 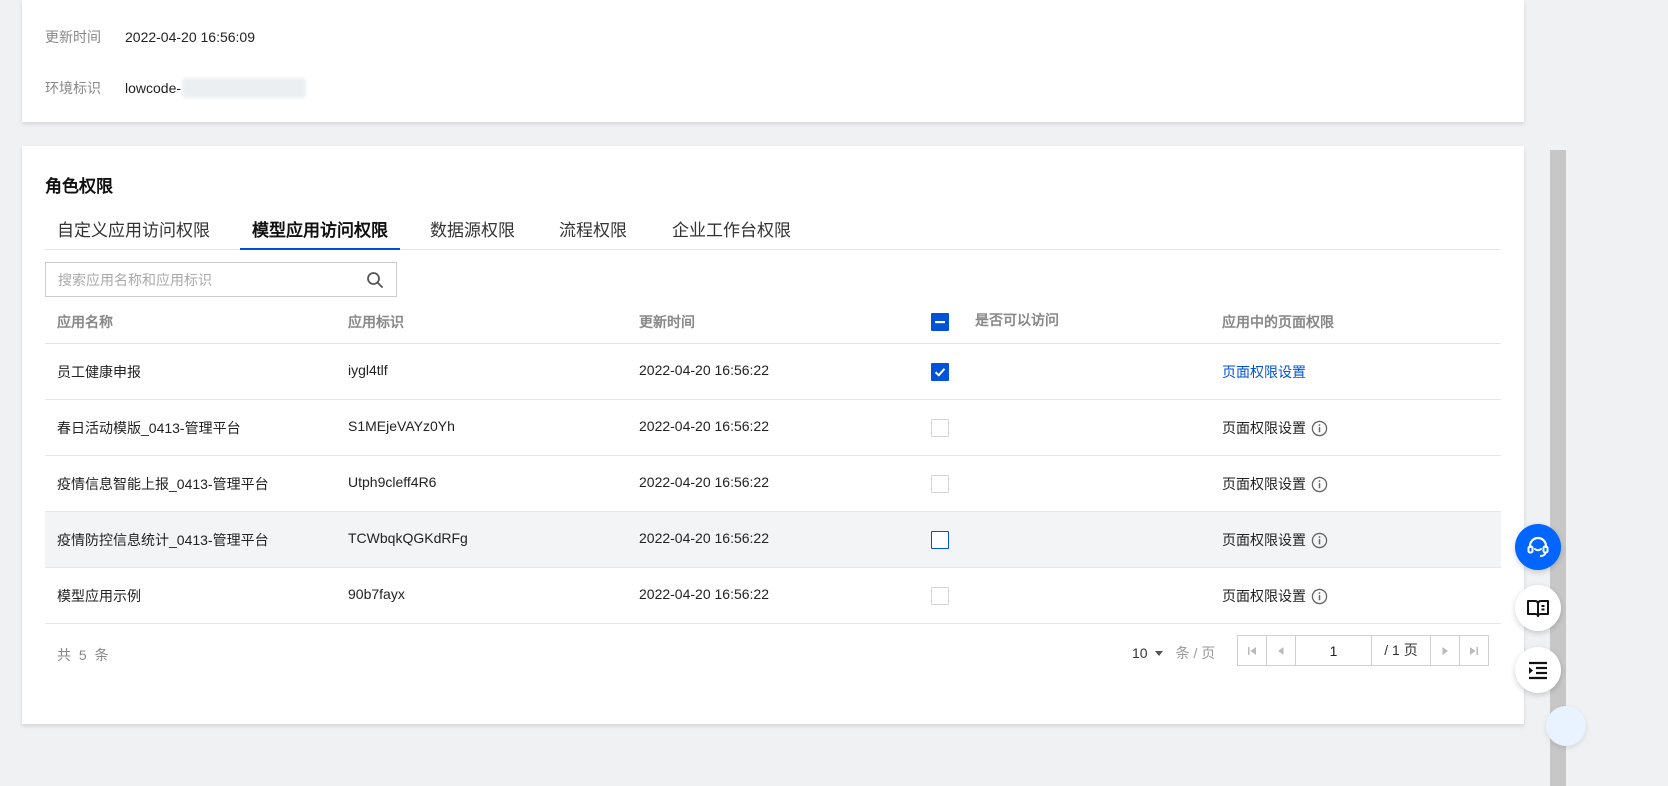 I want to click on page-permission-link: 页面权限设置, so click(x=1264, y=372).